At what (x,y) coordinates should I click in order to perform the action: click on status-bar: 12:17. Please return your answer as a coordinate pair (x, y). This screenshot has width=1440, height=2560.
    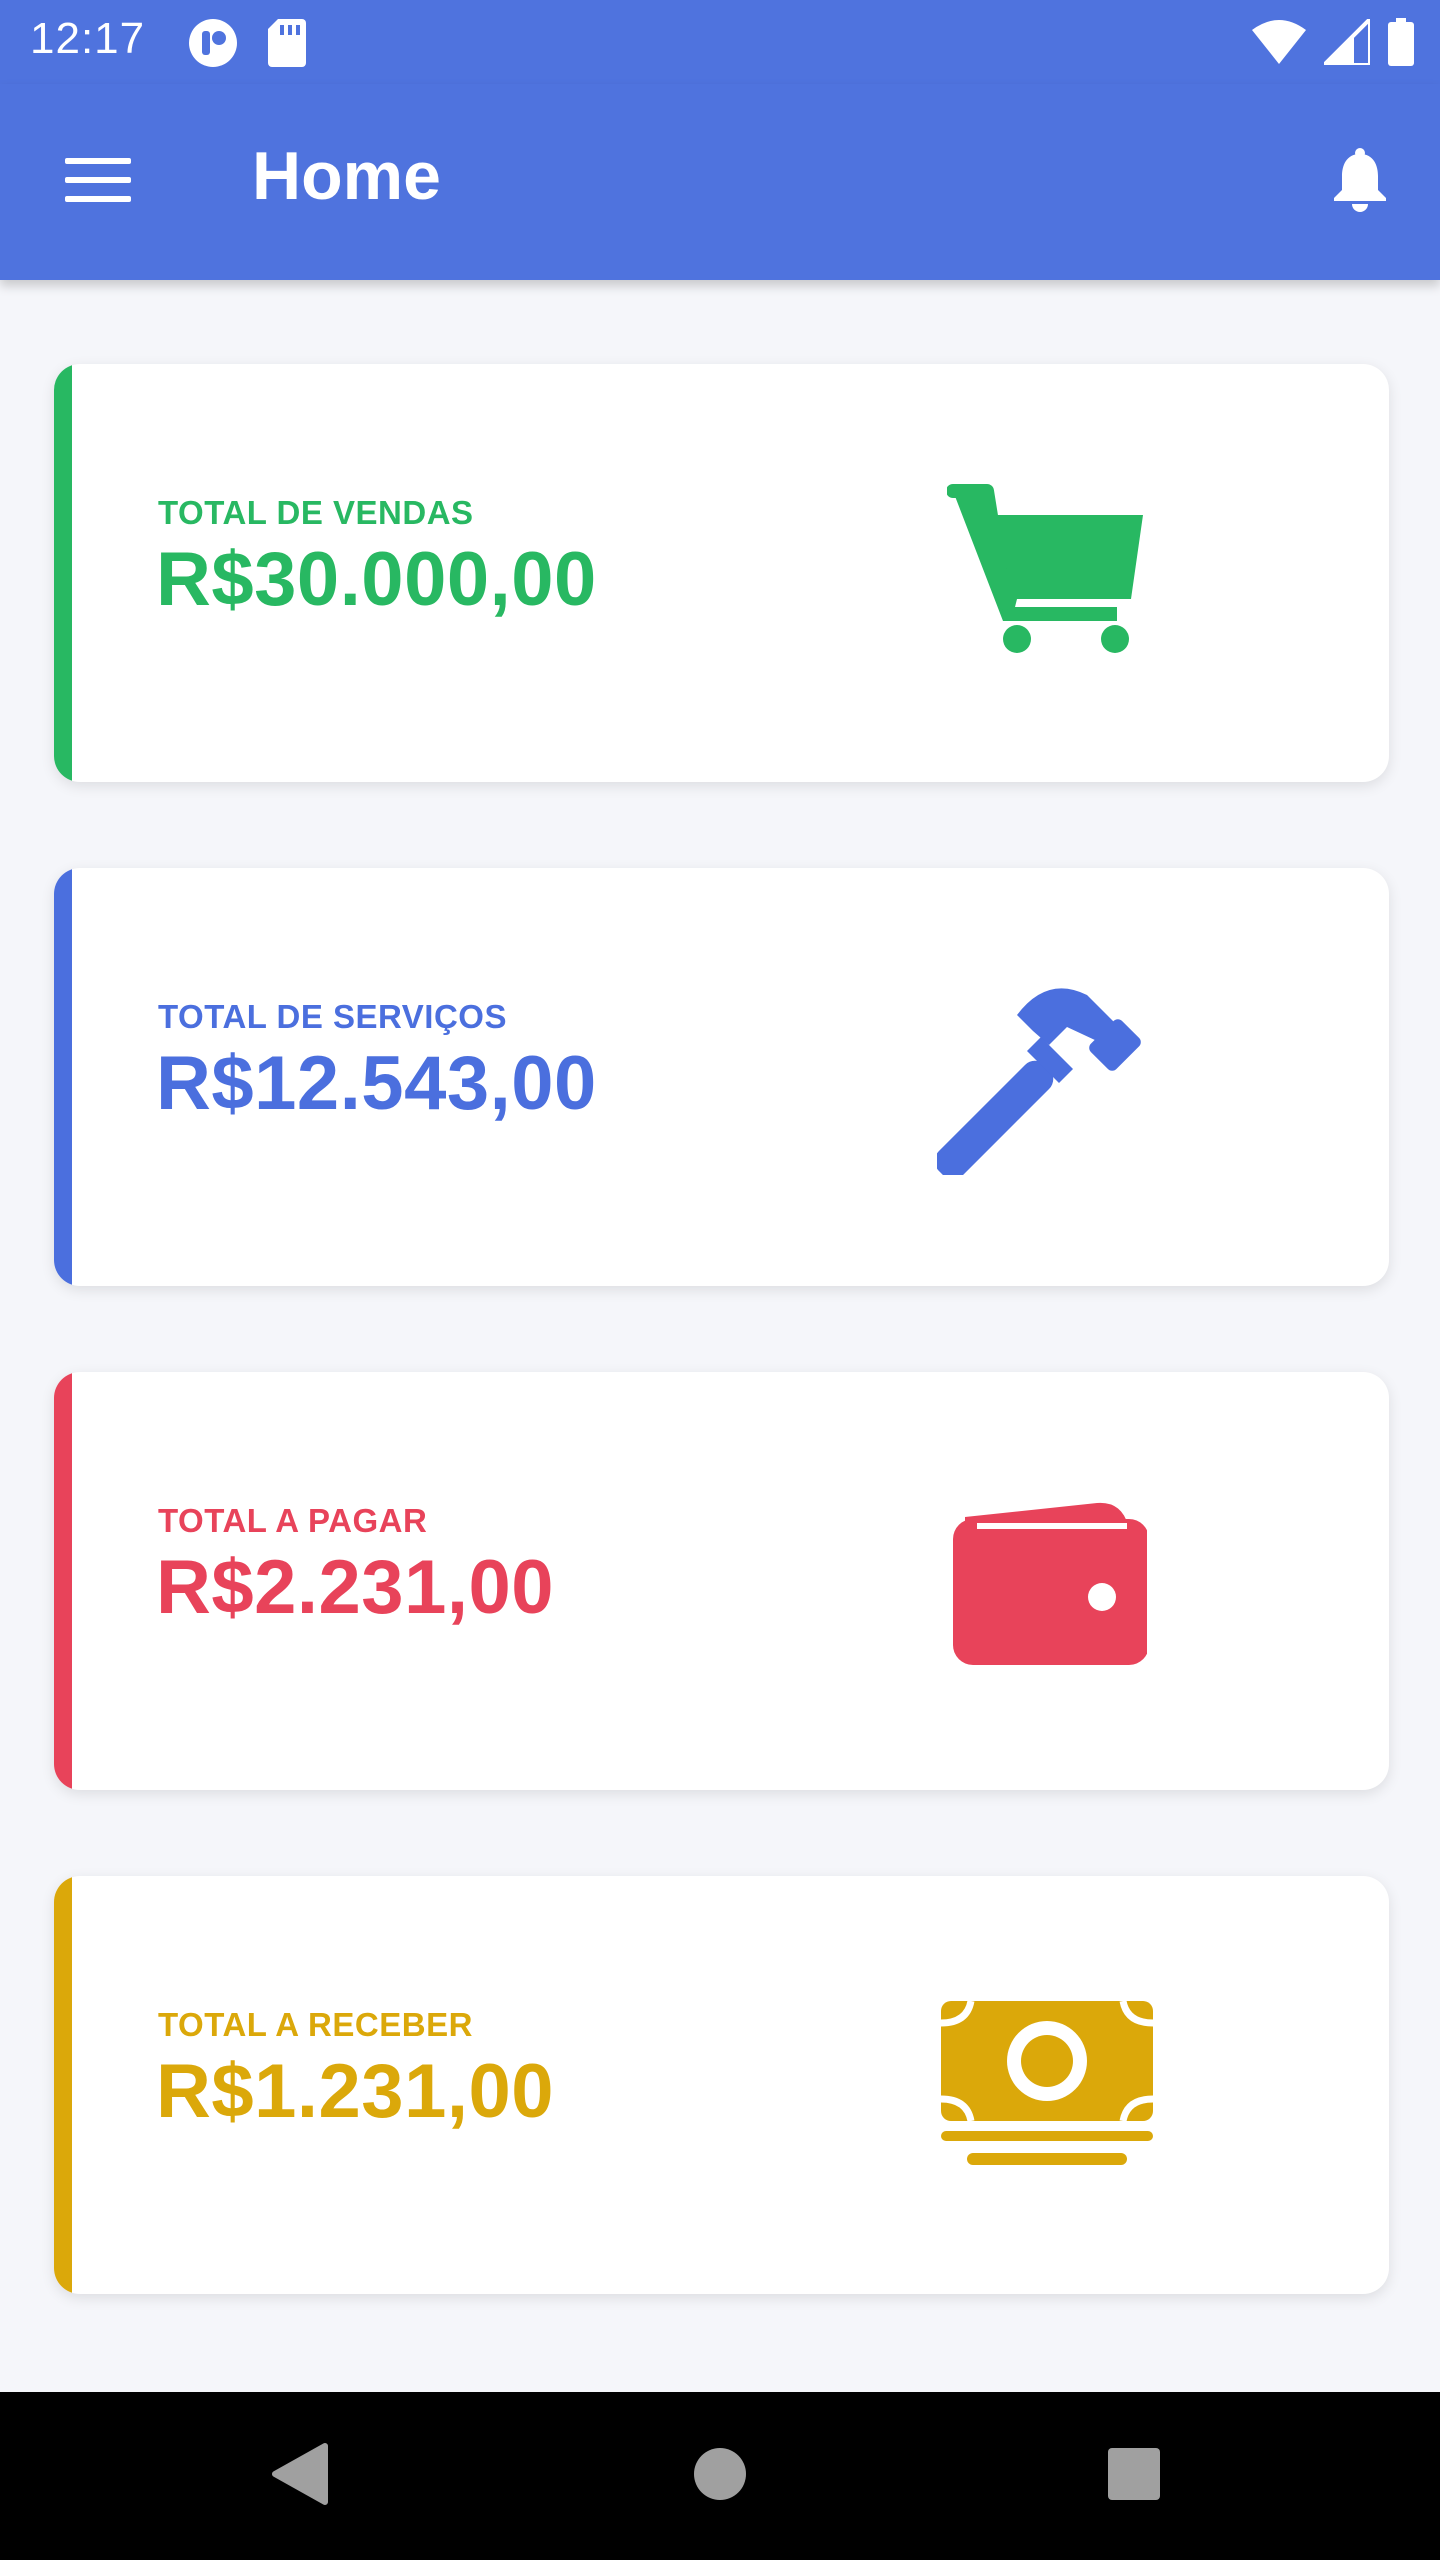
    Looking at the image, I should click on (720, 42).